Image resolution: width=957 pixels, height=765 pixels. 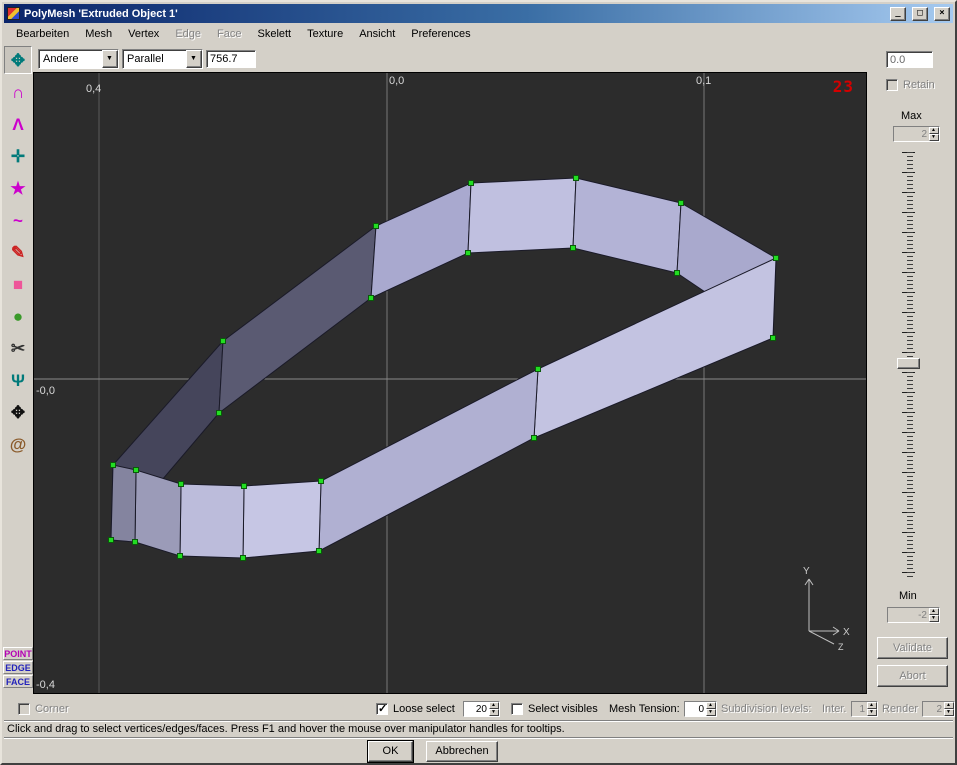 I want to click on menu-item-texture: Texture, so click(x=325, y=34).